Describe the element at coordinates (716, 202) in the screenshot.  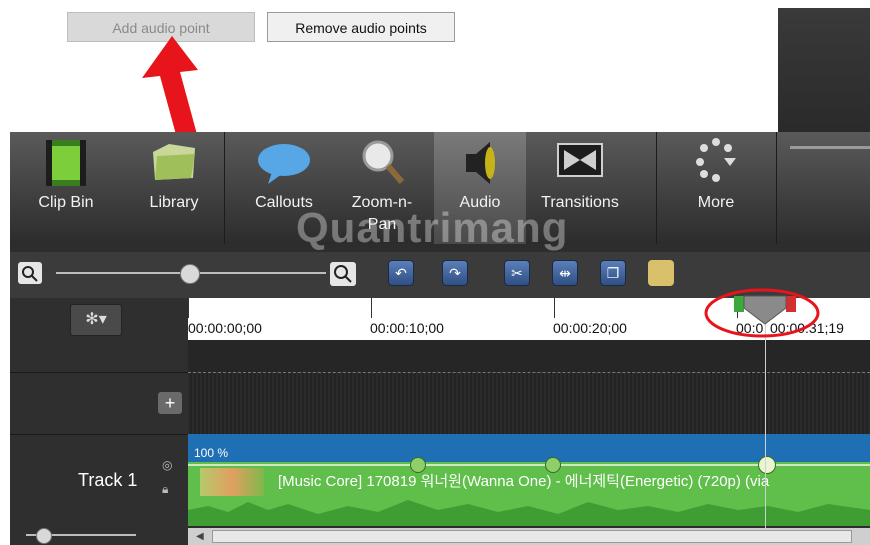
I see `tool-label: More` at that location.